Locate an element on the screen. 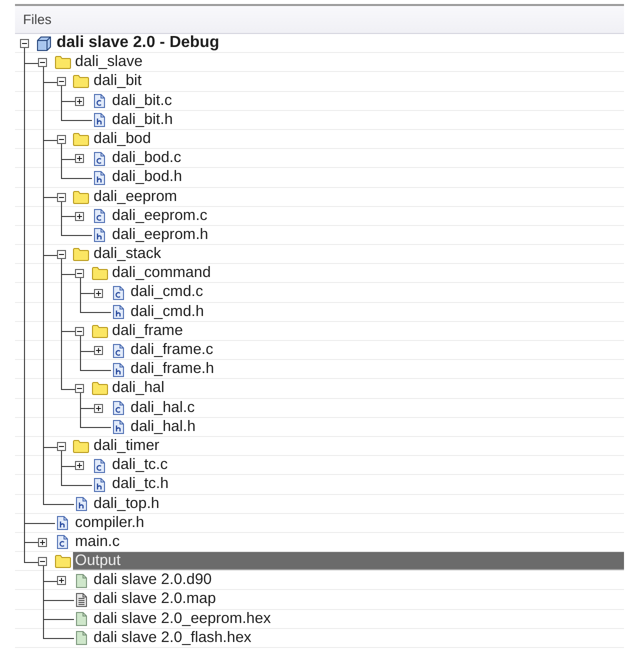  folder-label: dali_hal is located at coordinates (138, 388).